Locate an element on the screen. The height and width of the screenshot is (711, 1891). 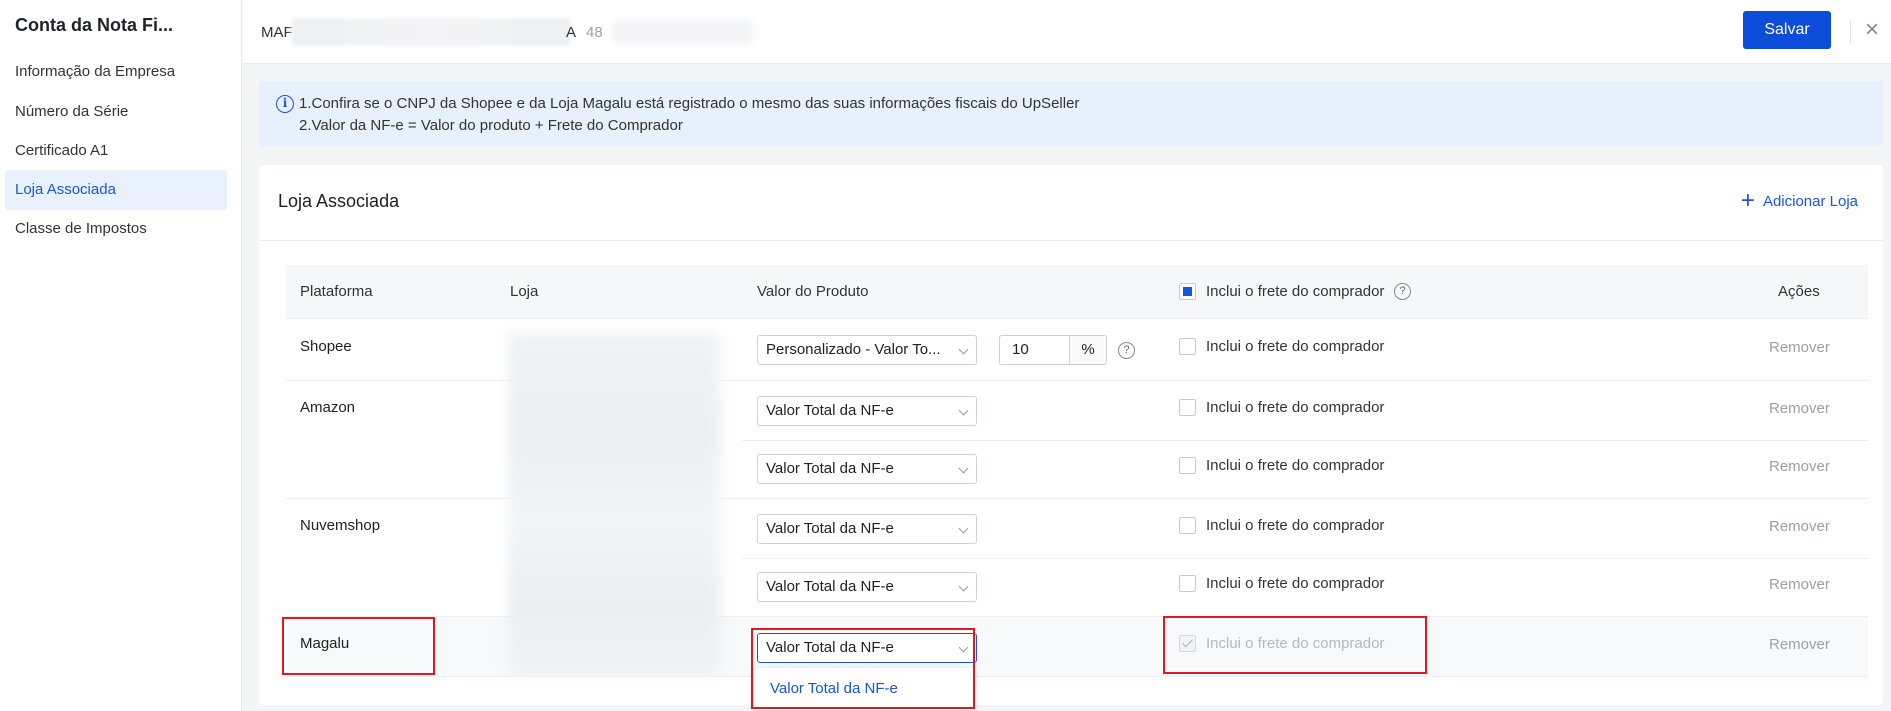
header-divider is located at coordinates (1850, 32).